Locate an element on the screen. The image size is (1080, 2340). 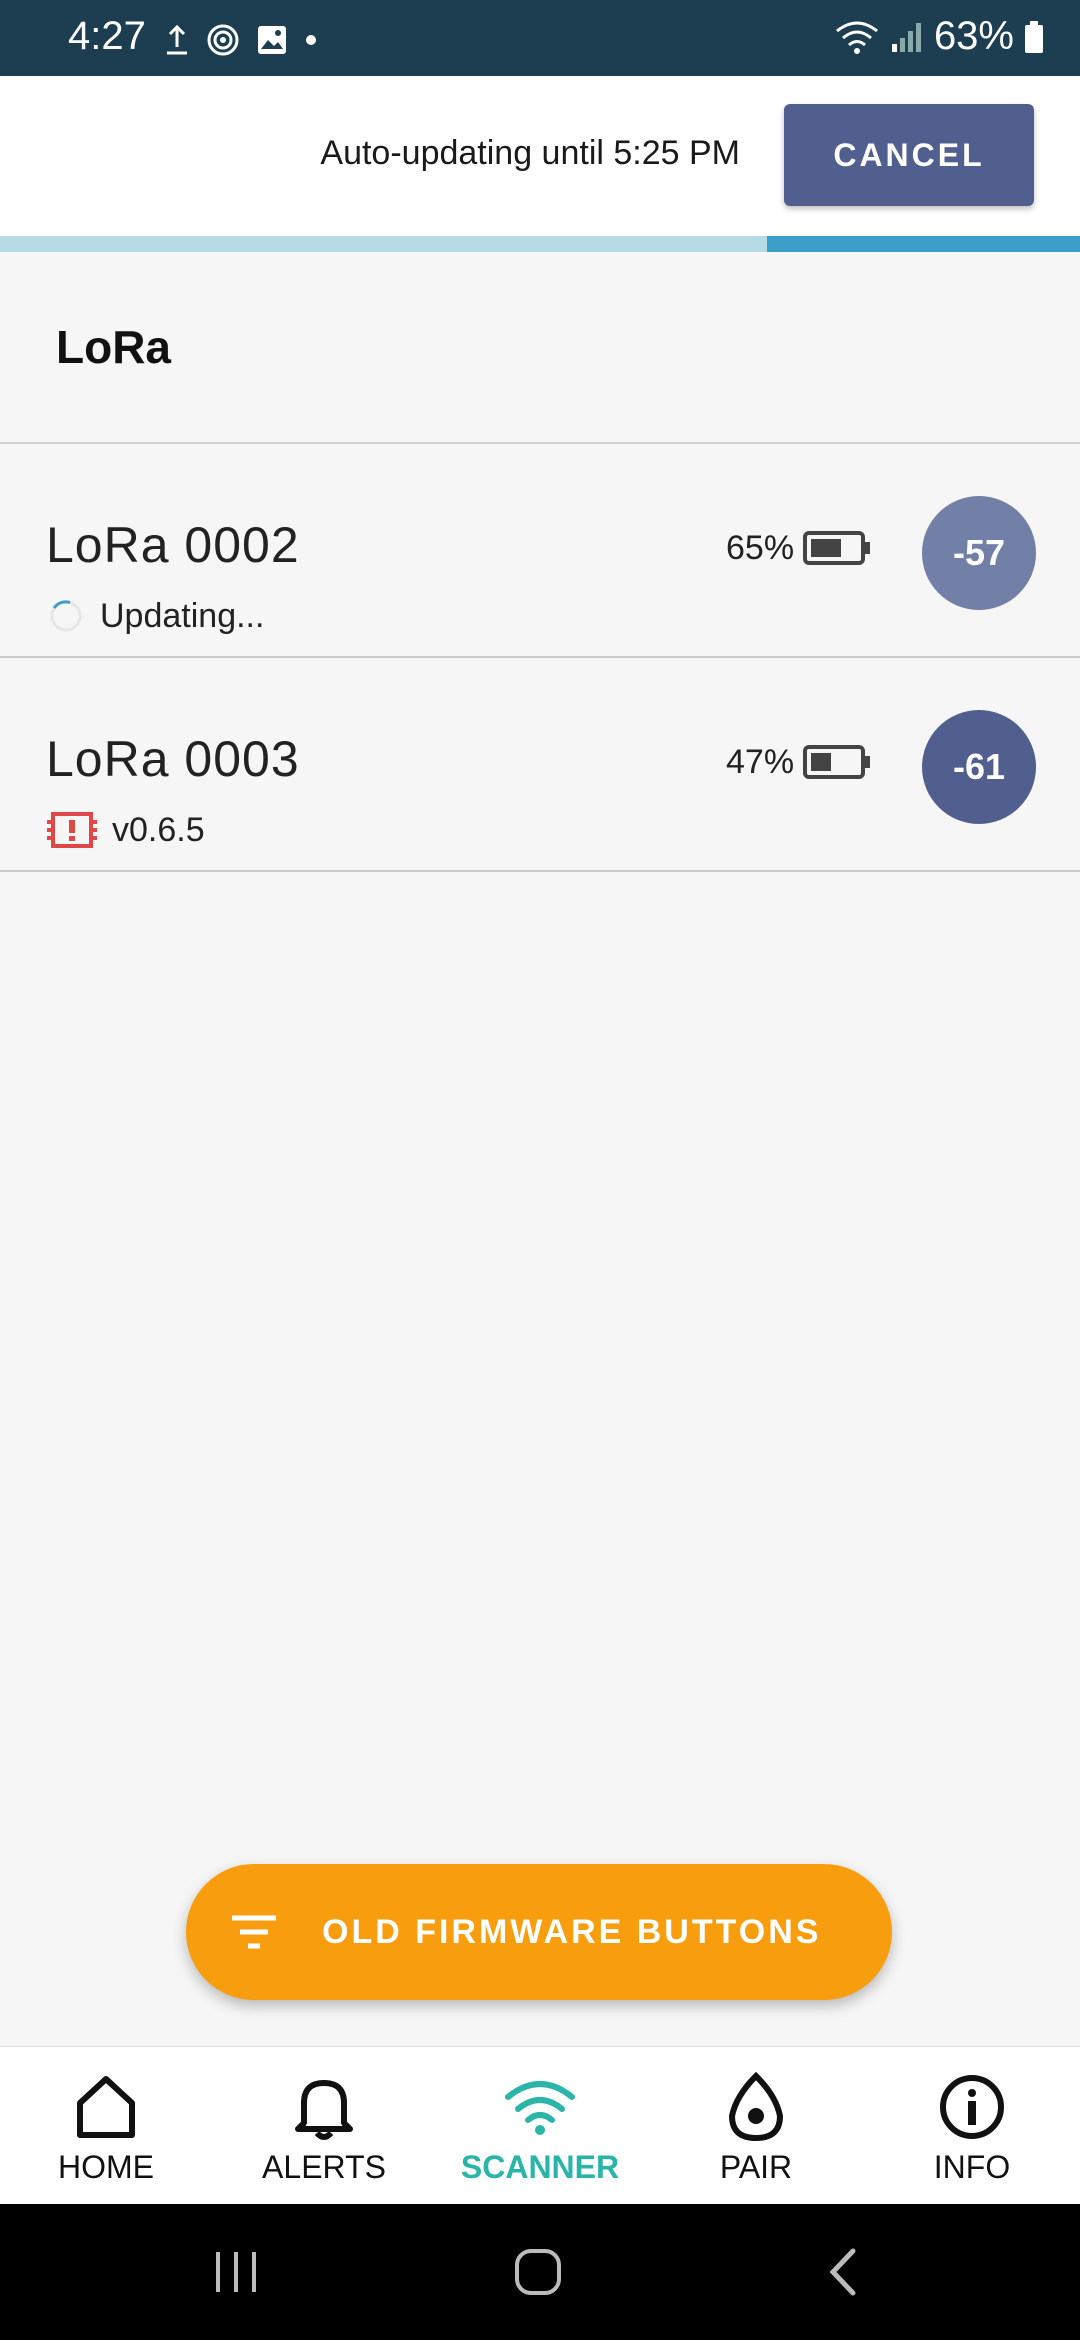
pair-icon is located at coordinates (756, 2107).